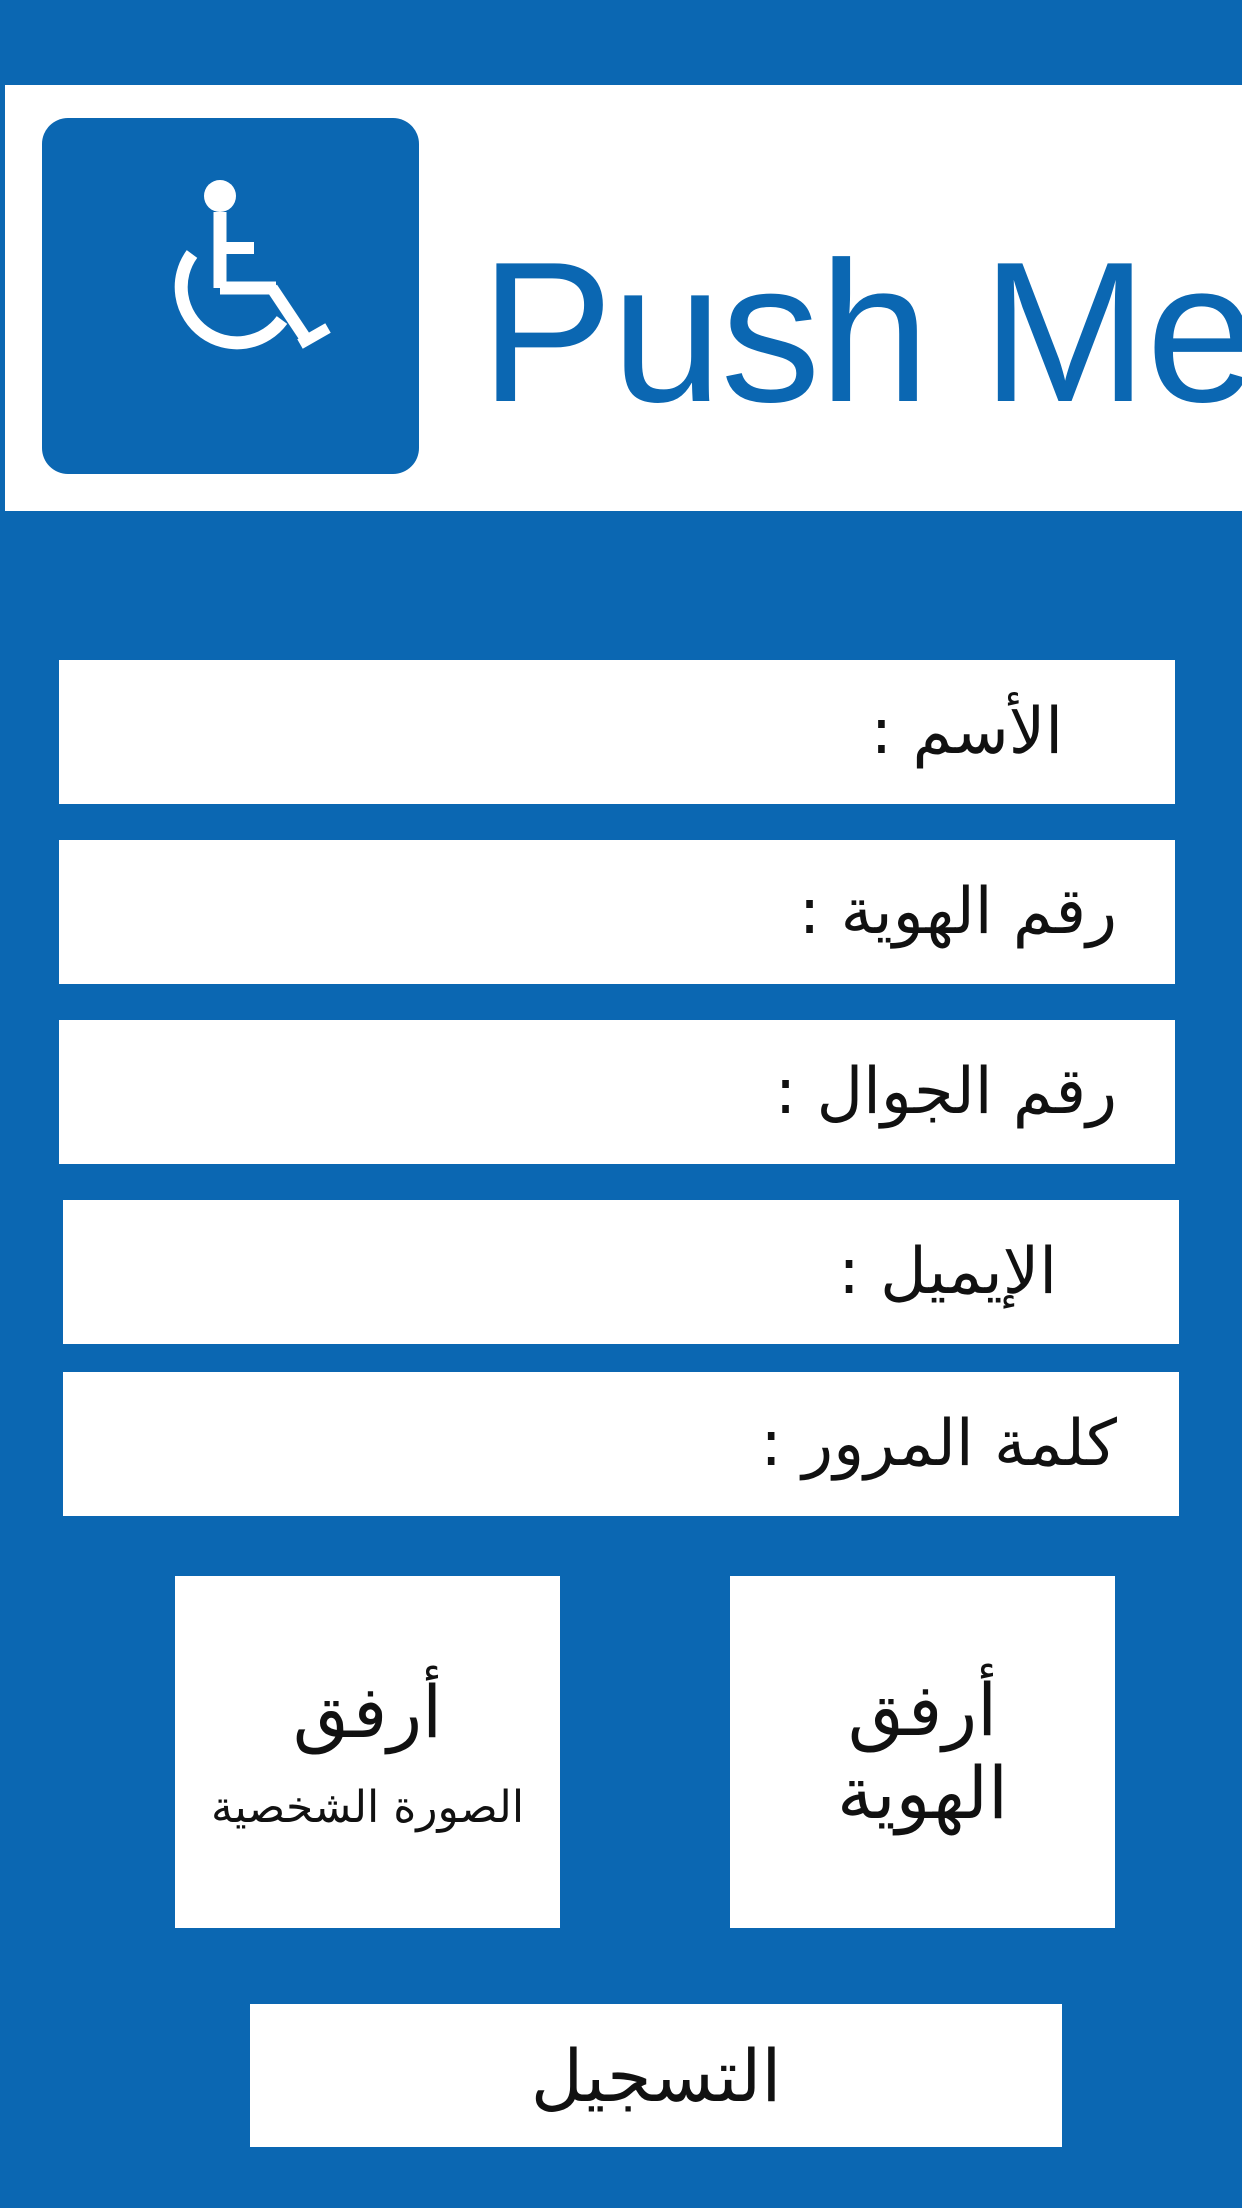 This screenshot has height=2208, width=1242. I want to click on mobile-number-label: رقم الجوال :, so click(945, 1092).